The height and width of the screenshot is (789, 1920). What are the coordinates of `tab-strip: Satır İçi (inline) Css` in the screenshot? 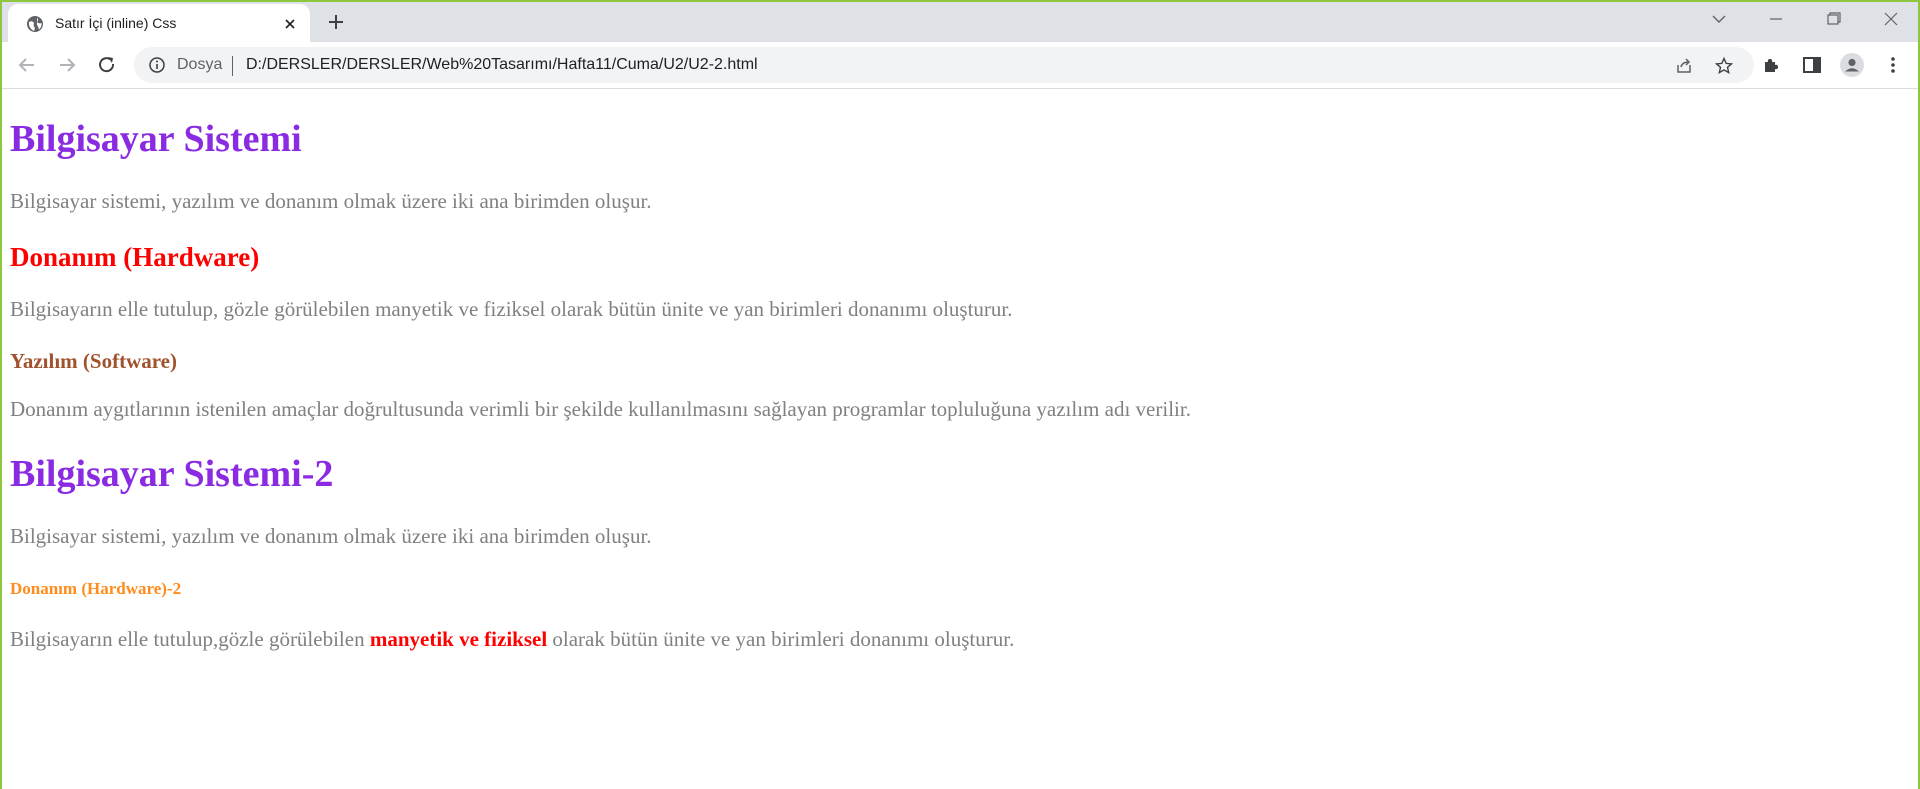 It's located at (960, 21).